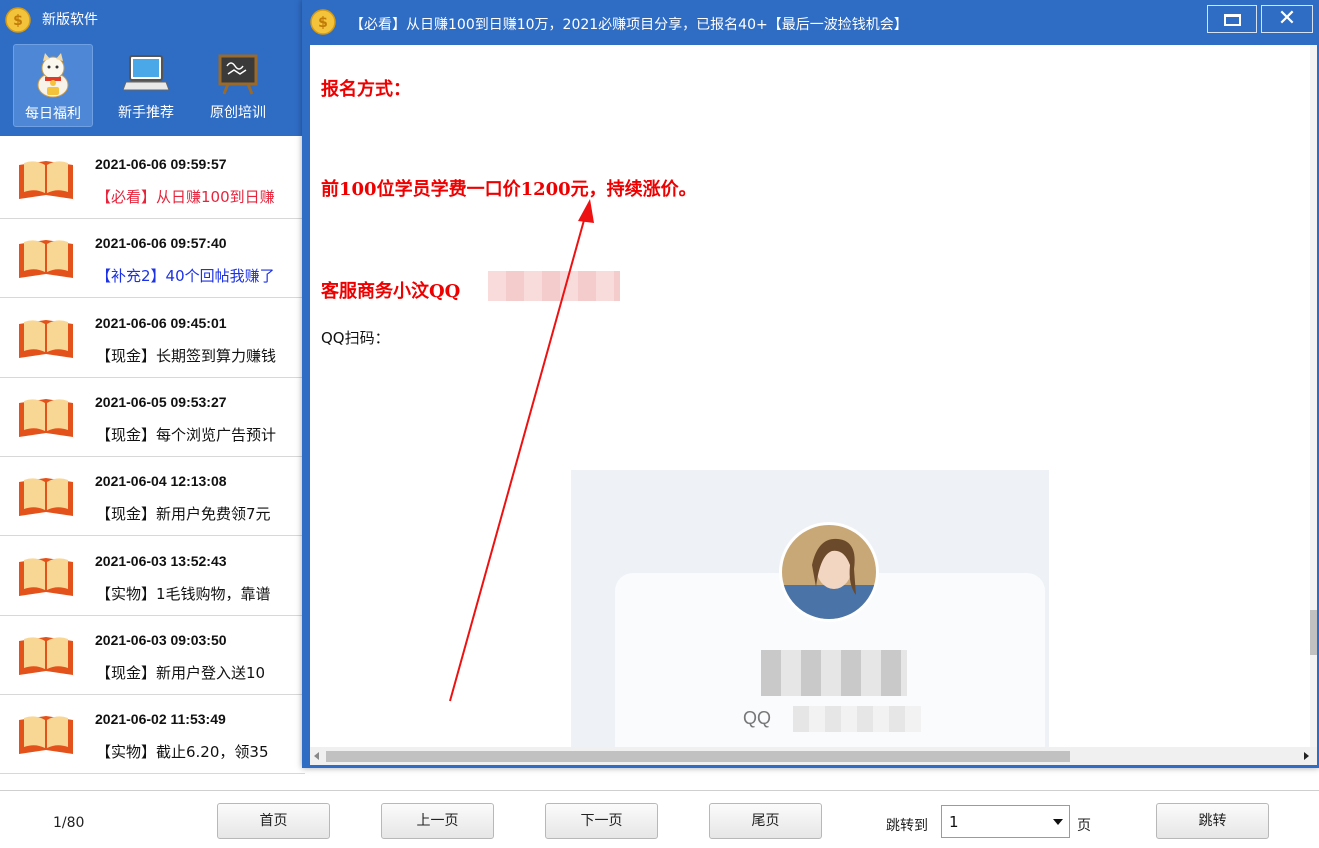  What do you see at coordinates (1313, 396) in the screenshot?
I see `vertical-scrollbar` at bounding box center [1313, 396].